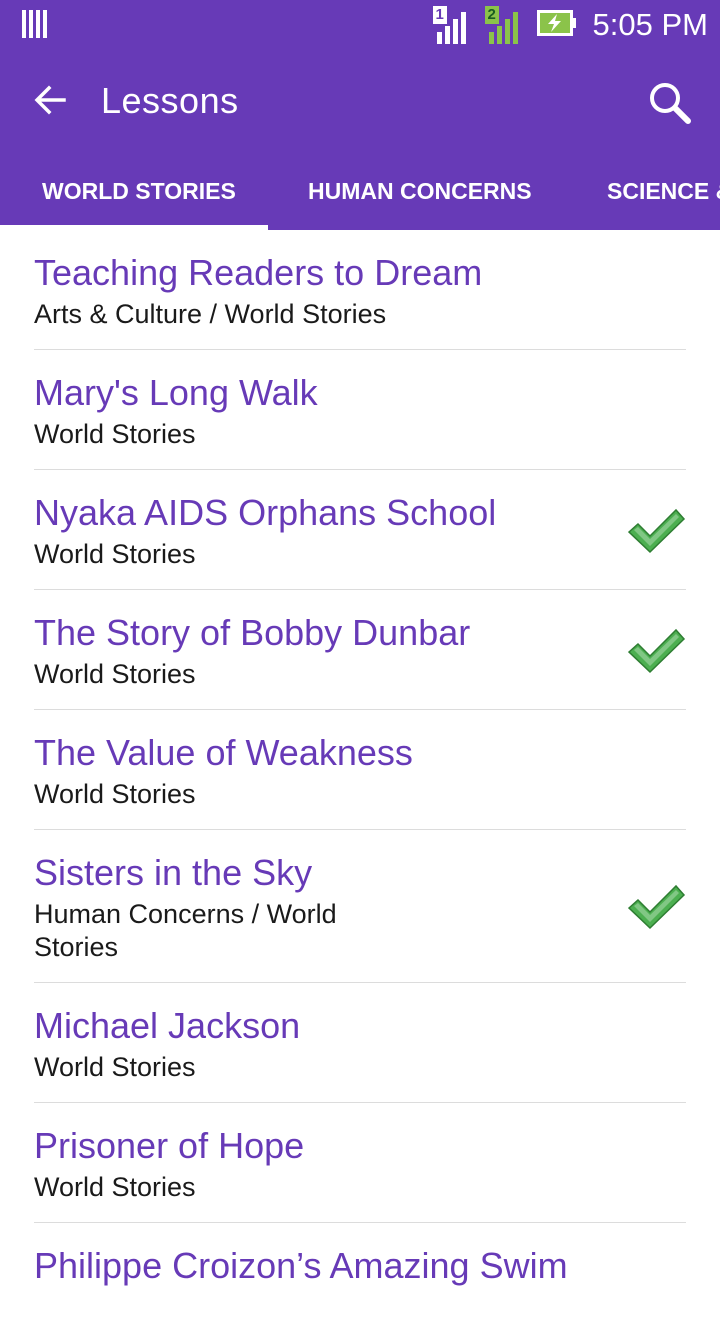 This screenshot has height=1343, width=720. I want to click on tab-world-stories: WORLD STORIES, so click(139, 192).